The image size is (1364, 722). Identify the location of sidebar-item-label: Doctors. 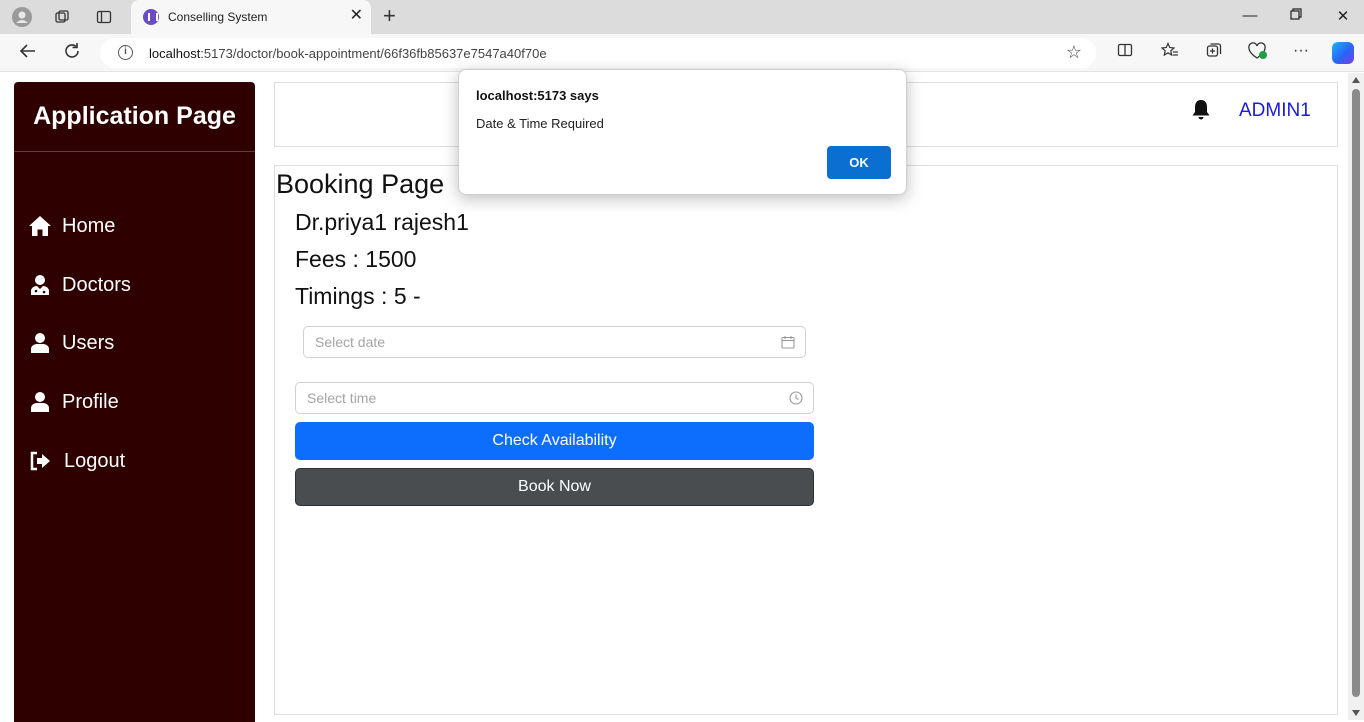
(96, 284).